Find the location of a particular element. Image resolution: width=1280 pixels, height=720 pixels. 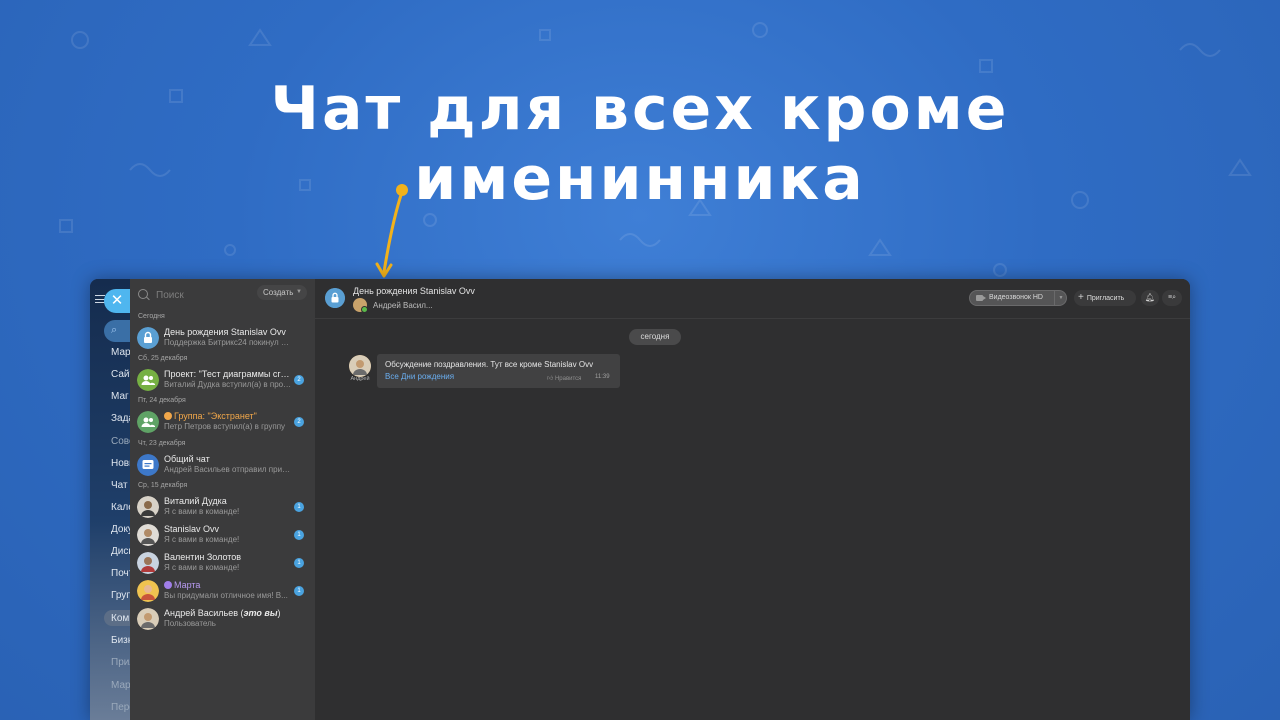

author-name: Андрей is located at coordinates (360, 379).